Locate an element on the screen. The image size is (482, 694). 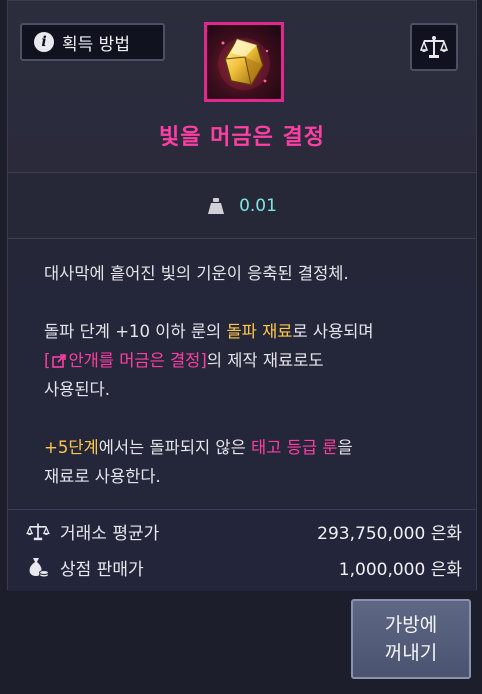
market-price-row: 거래소 평균가 293,750,000 은화 is located at coordinates (242, 531).